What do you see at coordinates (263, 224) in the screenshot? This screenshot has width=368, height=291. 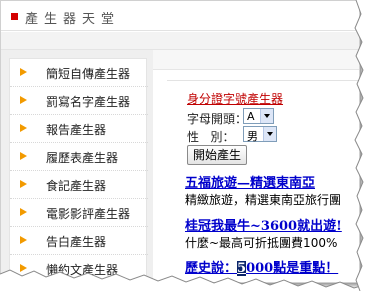 I see `ad-link: 桂冠我最牛~3600就出遊!` at bounding box center [263, 224].